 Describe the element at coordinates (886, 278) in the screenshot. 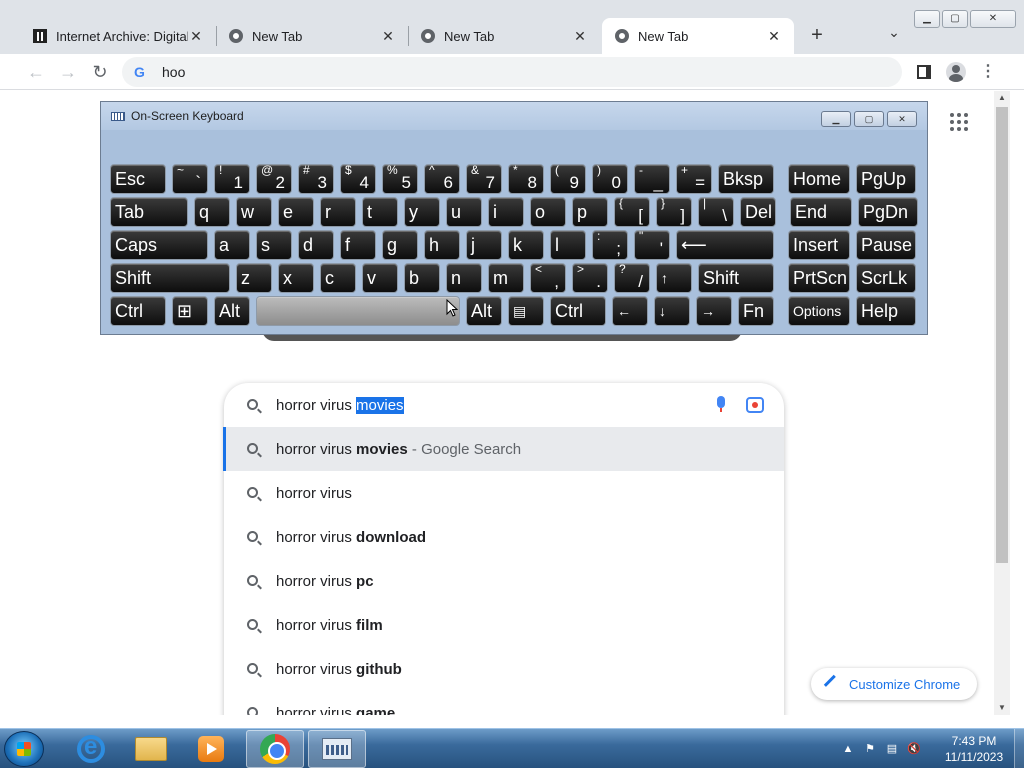

I see `osk-key-scrlk: ScrLk` at that location.